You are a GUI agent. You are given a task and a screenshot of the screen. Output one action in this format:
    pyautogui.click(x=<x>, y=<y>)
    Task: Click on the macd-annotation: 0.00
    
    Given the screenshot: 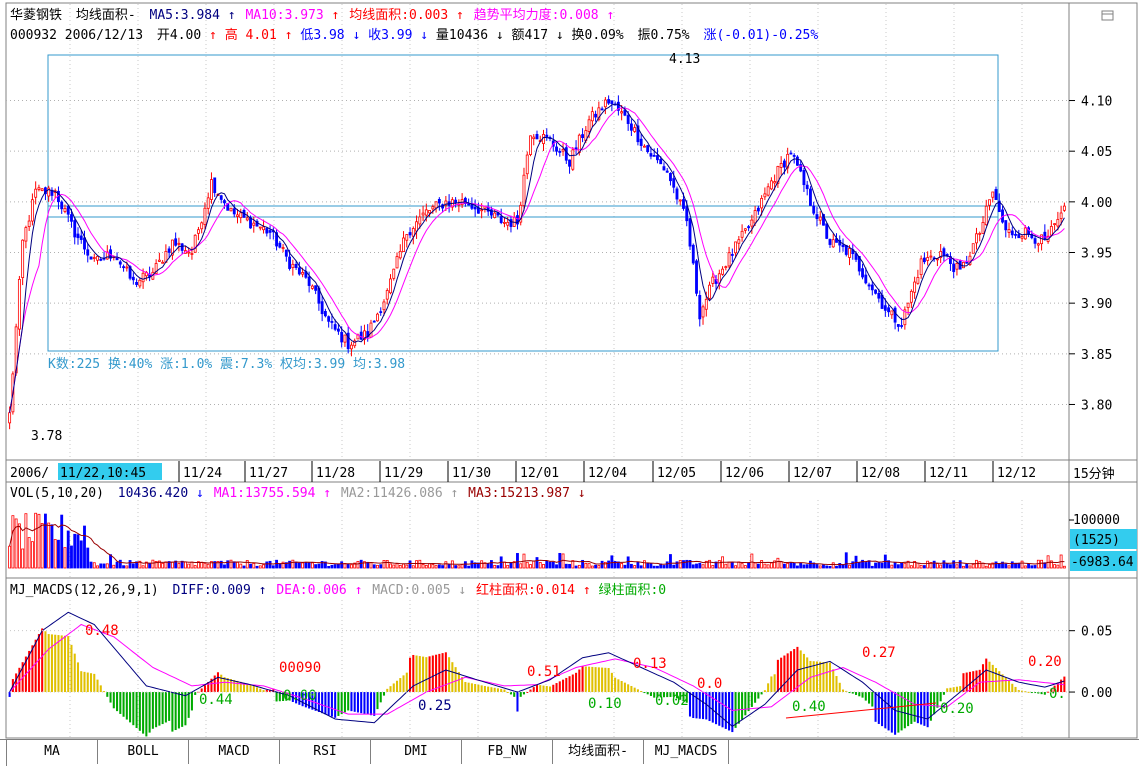 What is the action you would take?
    pyautogui.click(x=300, y=696)
    